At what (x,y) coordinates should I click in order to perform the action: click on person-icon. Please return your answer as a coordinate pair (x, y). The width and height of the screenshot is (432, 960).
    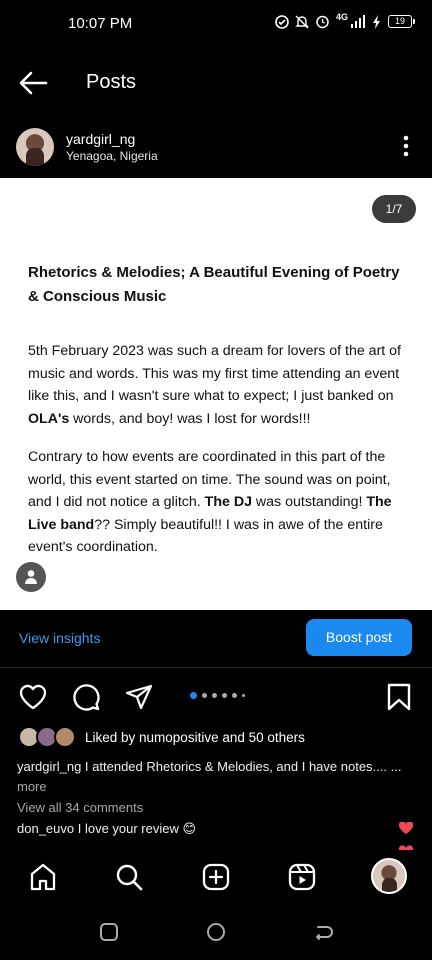
    Looking at the image, I should click on (31, 577).